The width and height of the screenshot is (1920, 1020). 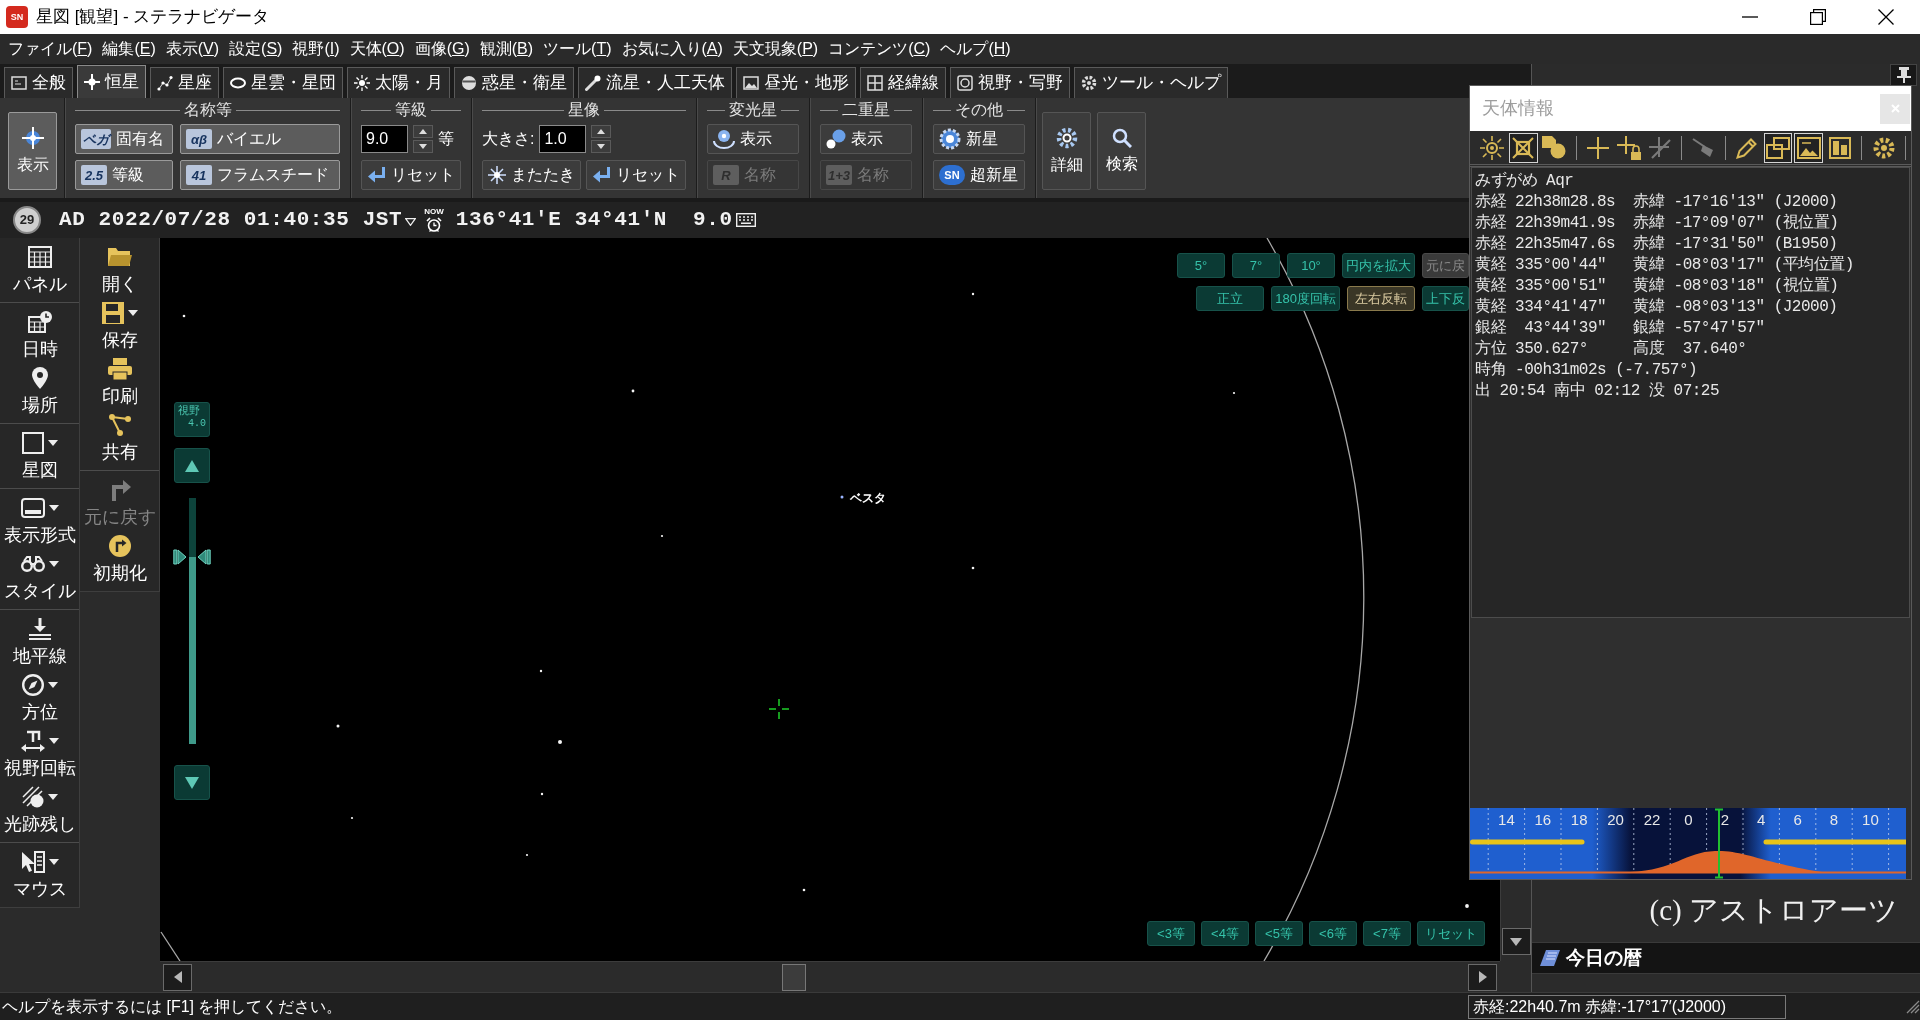 I want to click on nova-button: 新星, so click(x=979, y=139).